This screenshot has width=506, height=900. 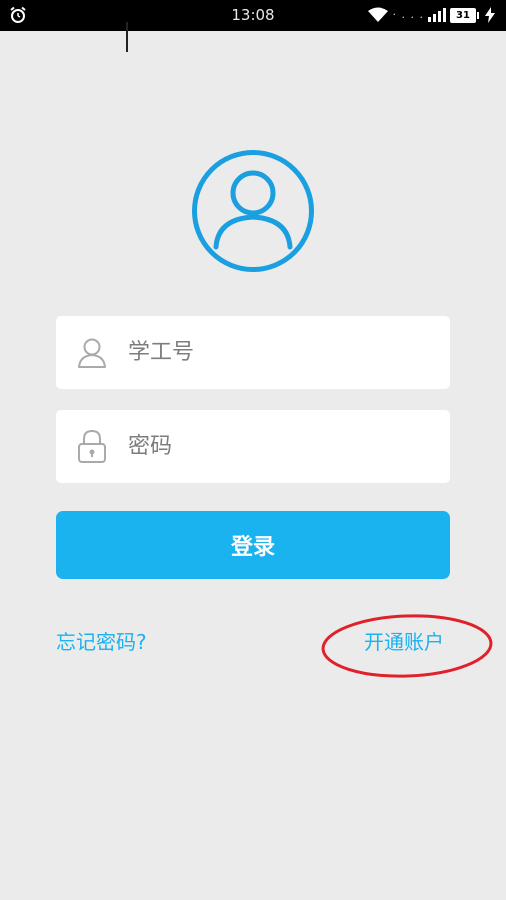 What do you see at coordinates (253, 545) in the screenshot?
I see `login-button: 登录` at bounding box center [253, 545].